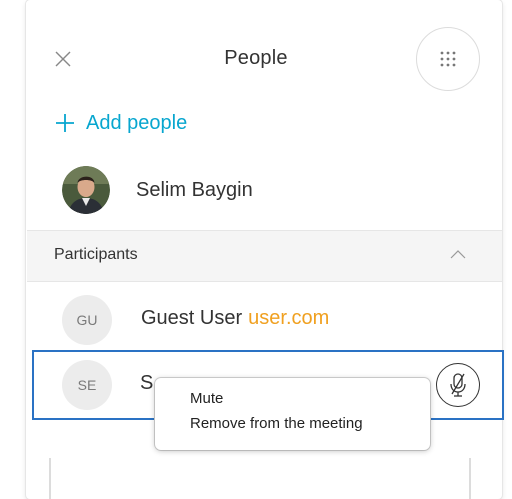 Image resolution: width=512 pixels, height=499 pixels. I want to click on participant-context-menu: Mute Remove from the meeting, so click(292, 414).